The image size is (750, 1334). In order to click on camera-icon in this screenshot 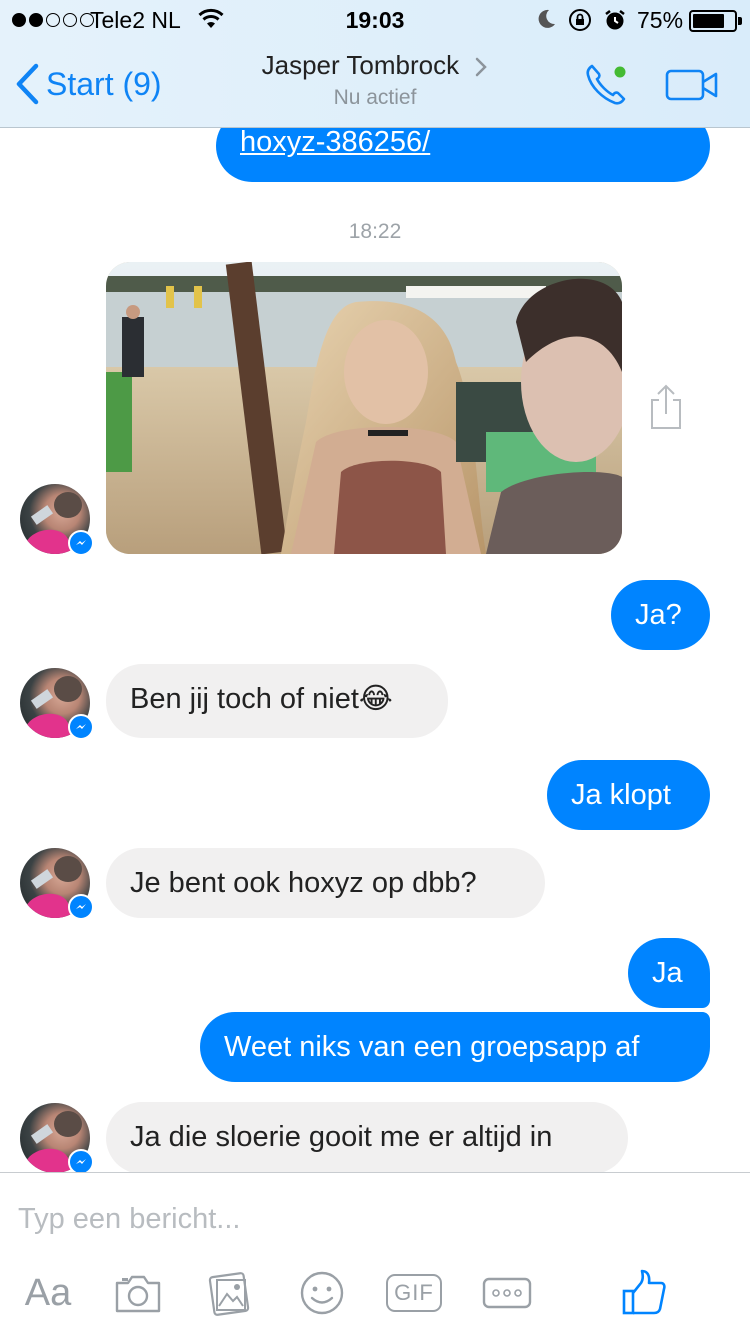, I will do `click(138, 1293)`.